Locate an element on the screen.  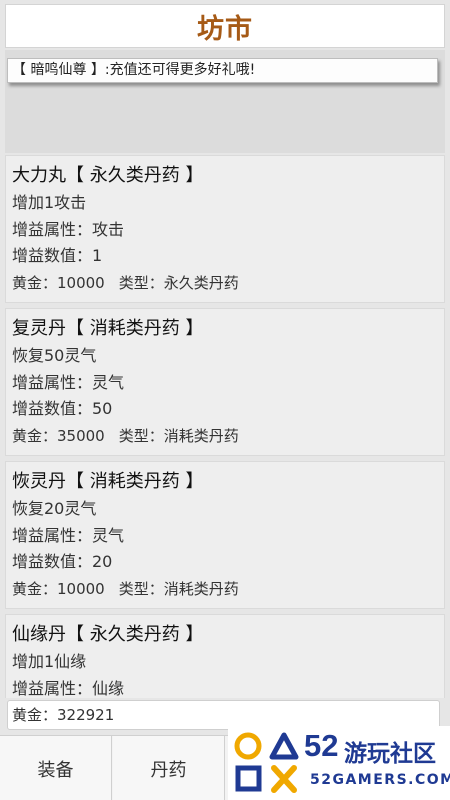
item-description: 增加1攻击 is located at coordinates (49, 202).